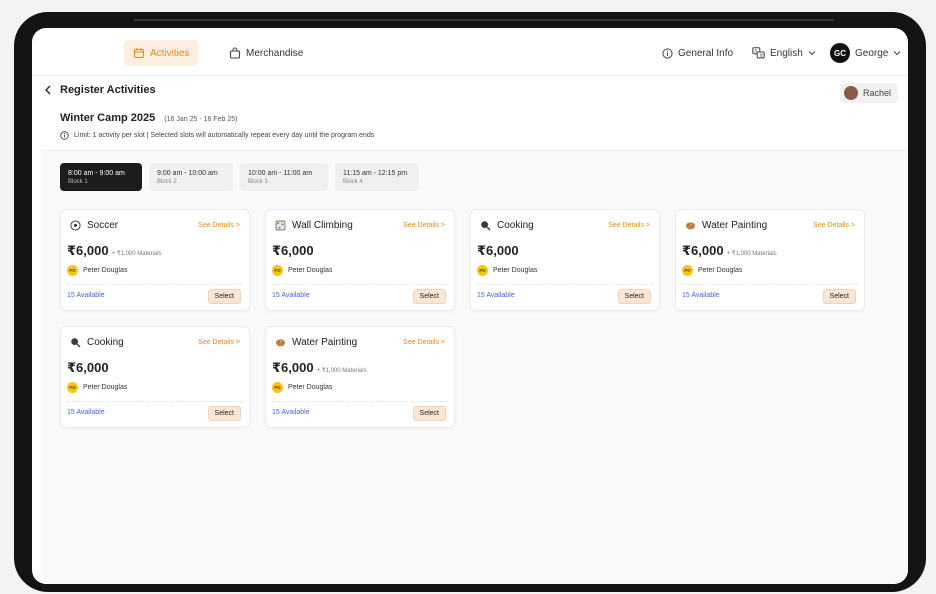 This screenshot has height=594, width=936. What do you see at coordinates (187, 173) in the screenshot?
I see `slot-time: 9:00 am - 10:00 am` at bounding box center [187, 173].